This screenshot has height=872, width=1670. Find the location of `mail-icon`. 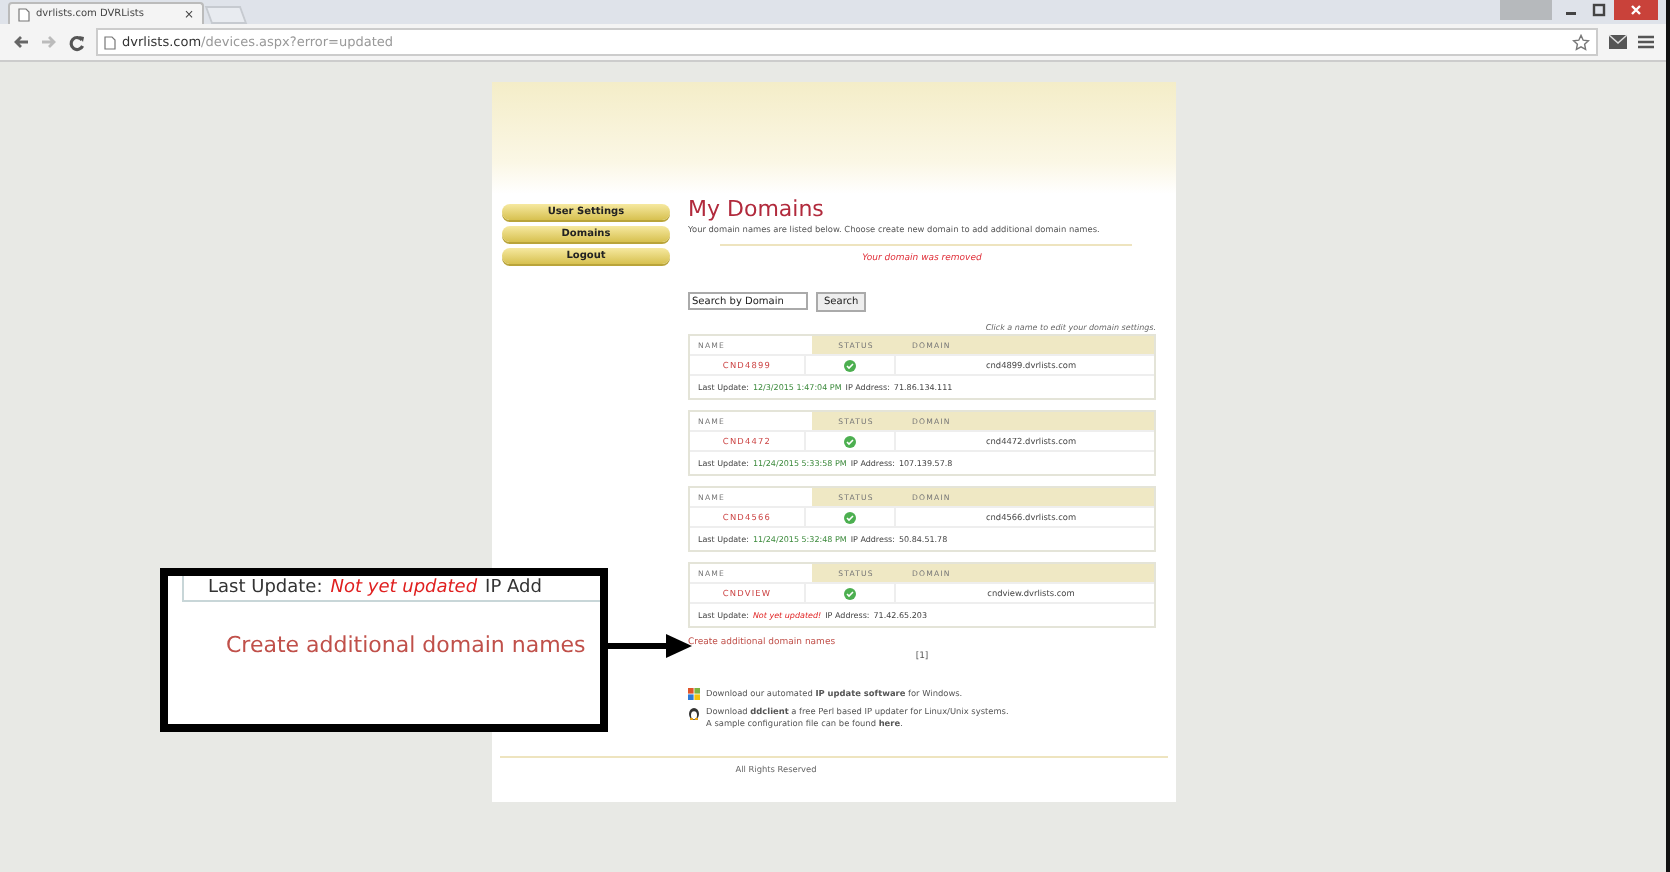

mail-icon is located at coordinates (1618, 42).